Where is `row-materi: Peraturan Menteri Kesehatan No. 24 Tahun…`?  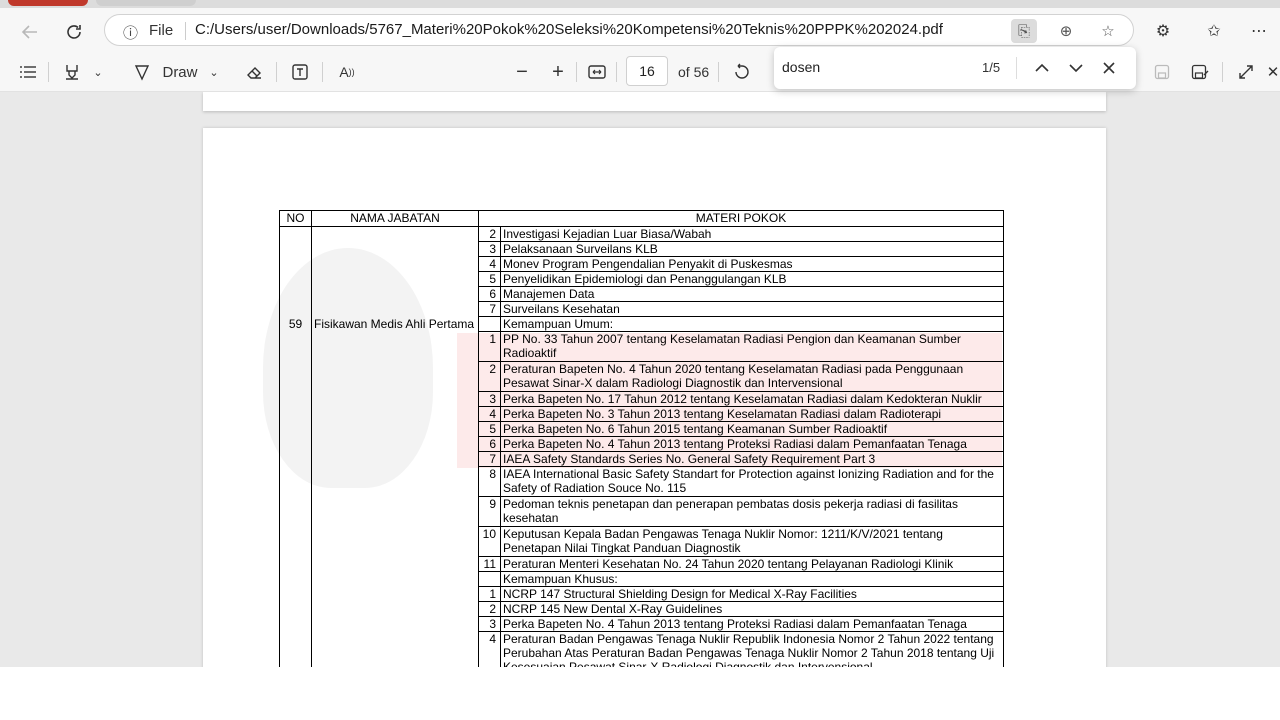
row-materi: Peraturan Menteri Kesehatan No. 24 Tahun… is located at coordinates (752, 564).